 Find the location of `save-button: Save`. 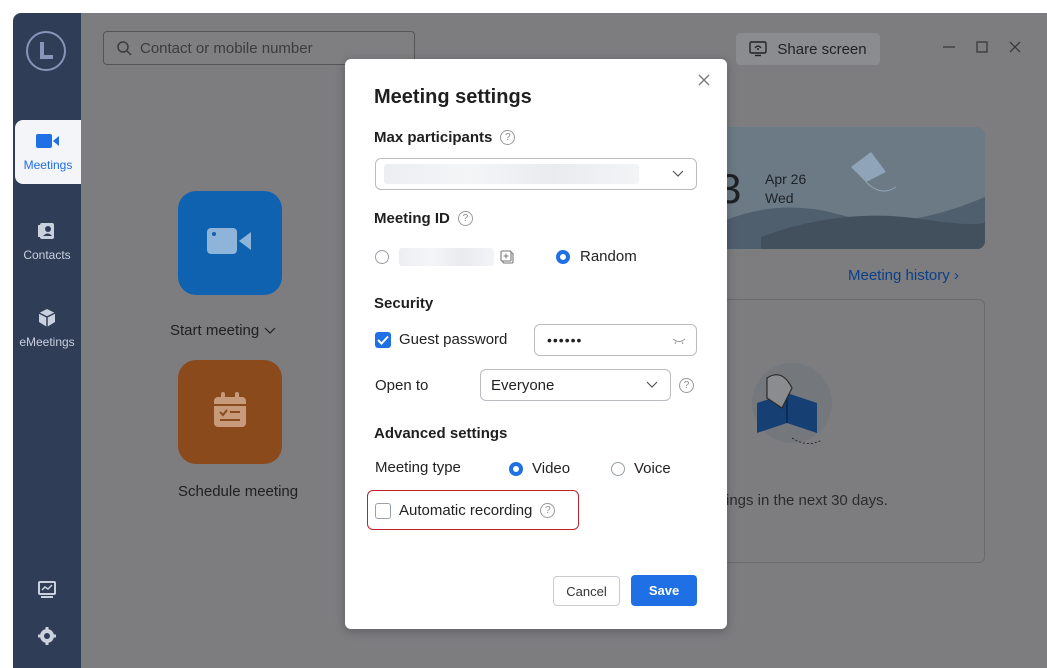

save-button: Save is located at coordinates (664, 590).